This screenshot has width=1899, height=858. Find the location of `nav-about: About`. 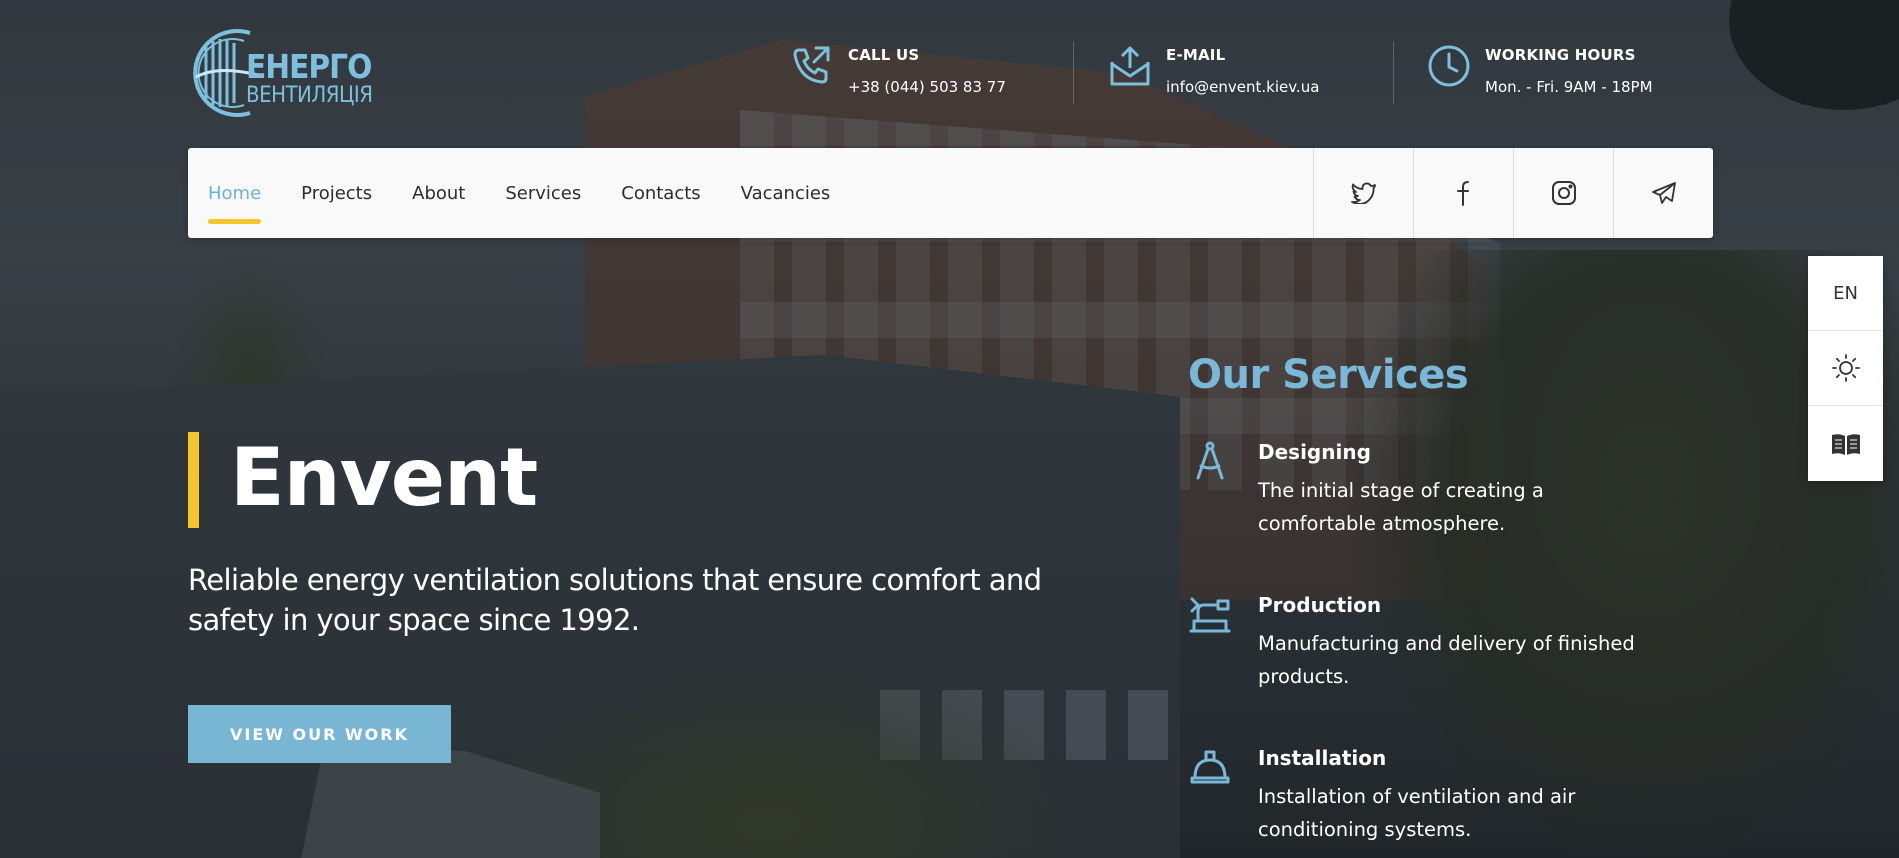

nav-about: About is located at coordinates (438, 193).